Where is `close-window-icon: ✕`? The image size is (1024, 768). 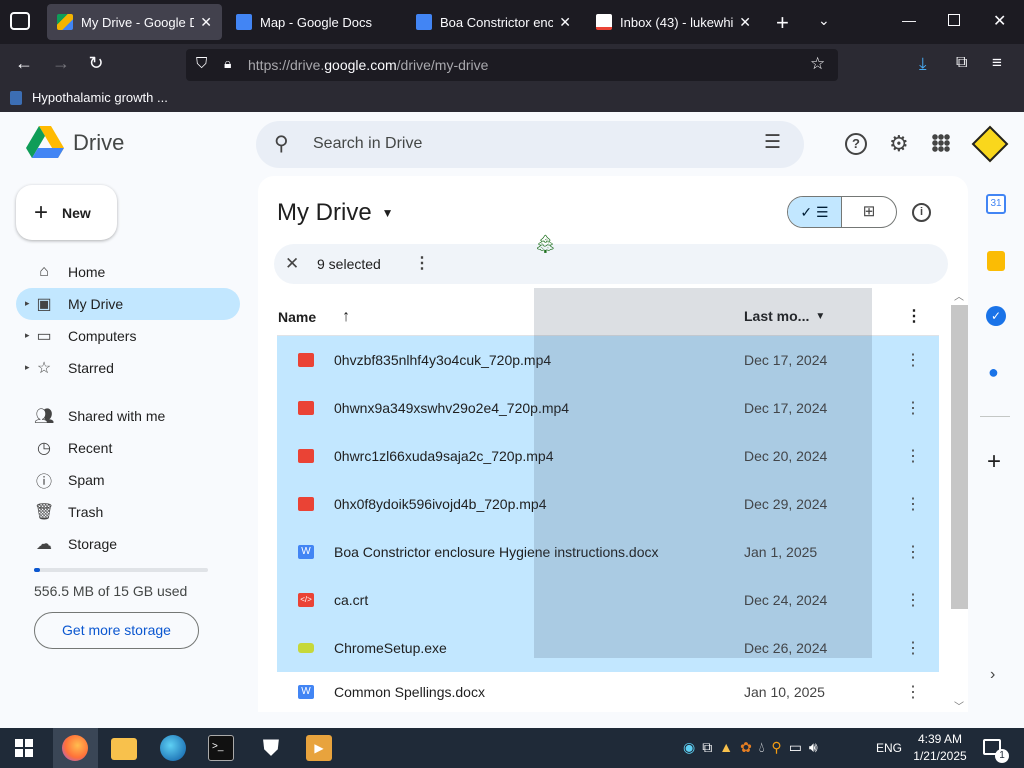 close-window-icon: ✕ is located at coordinates (999, 21).